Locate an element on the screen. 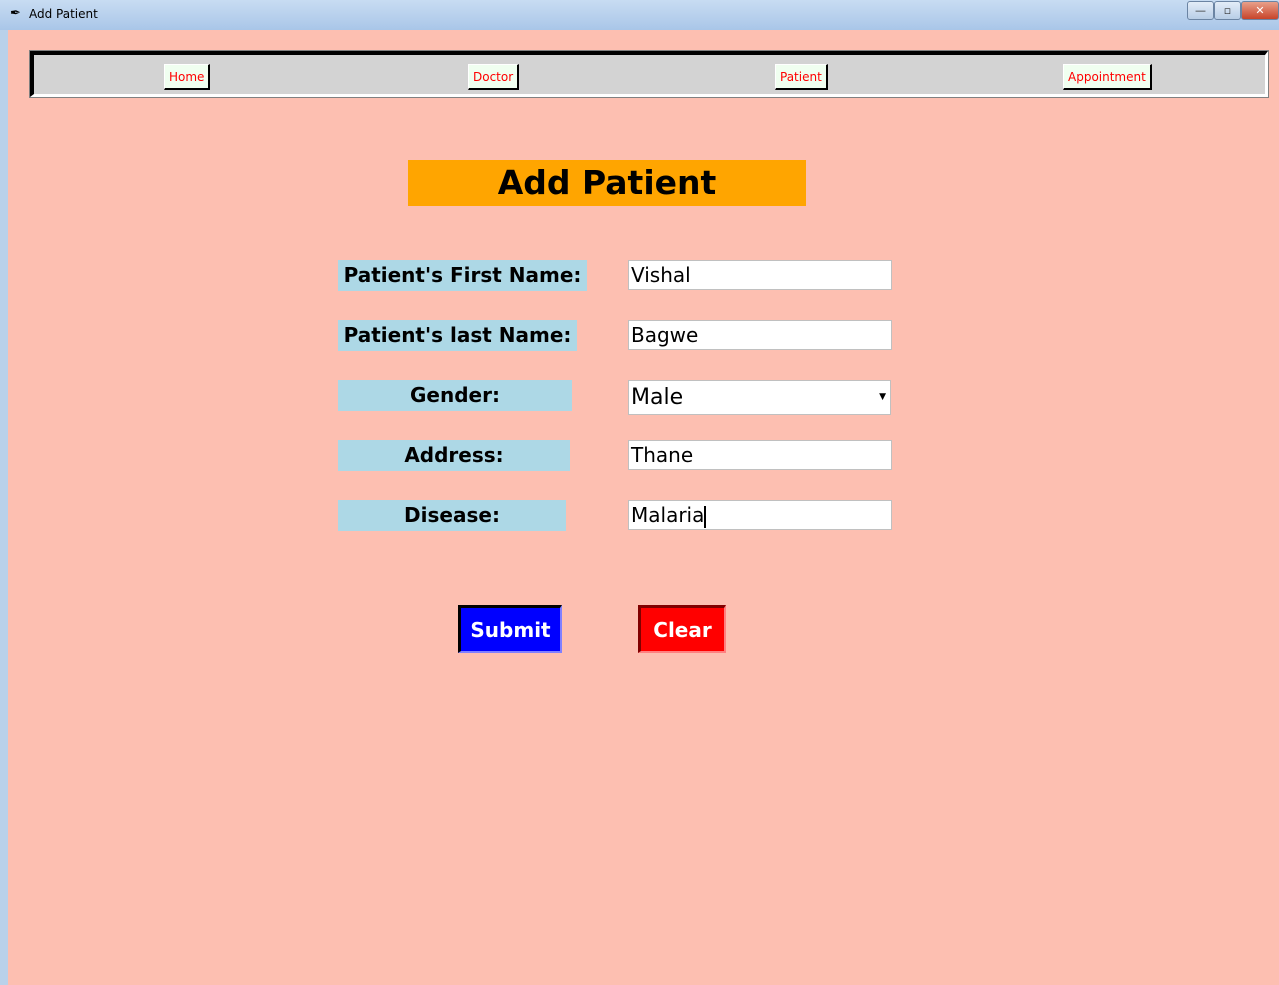 The image size is (1279, 985). gender-label: Gender: is located at coordinates (455, 395).